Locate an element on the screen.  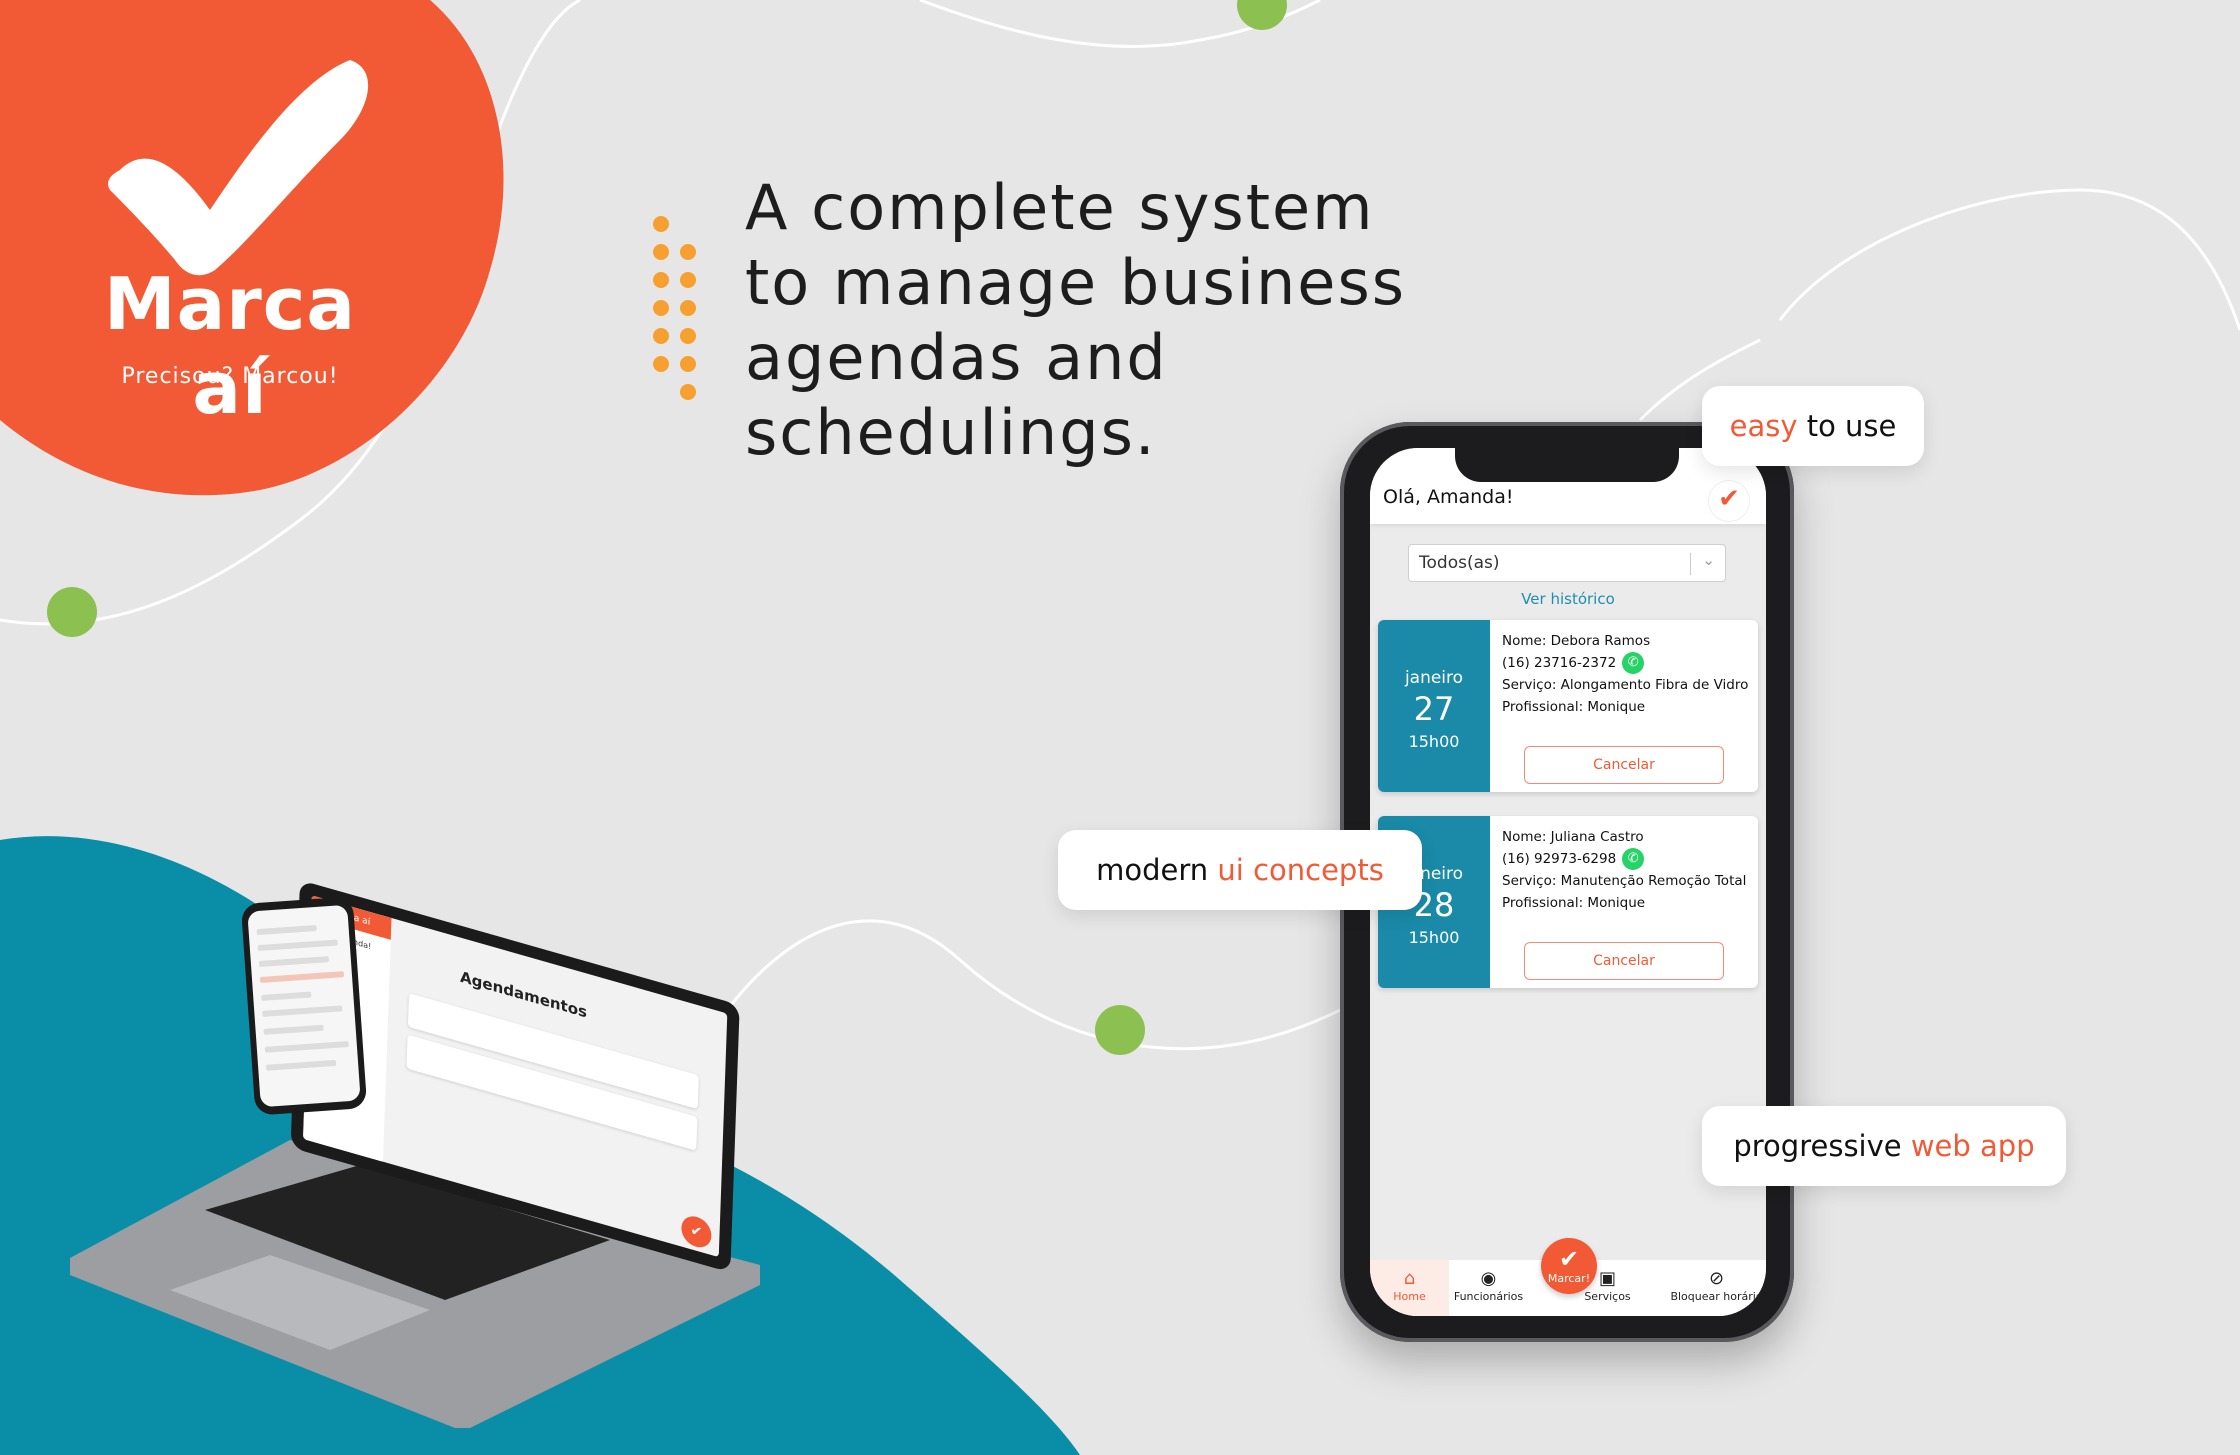
pill-highlight: web app is located at coordinates (1972, 1146).